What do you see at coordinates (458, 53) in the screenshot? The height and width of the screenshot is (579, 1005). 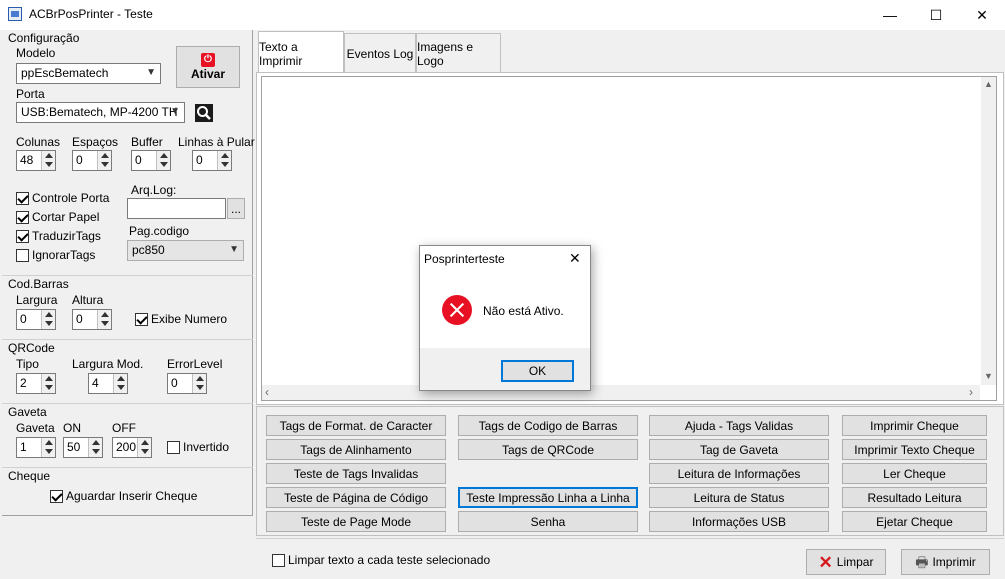 I see `tab-imagens-logo: Imagens e Logo` at bounding box center [458, 53].